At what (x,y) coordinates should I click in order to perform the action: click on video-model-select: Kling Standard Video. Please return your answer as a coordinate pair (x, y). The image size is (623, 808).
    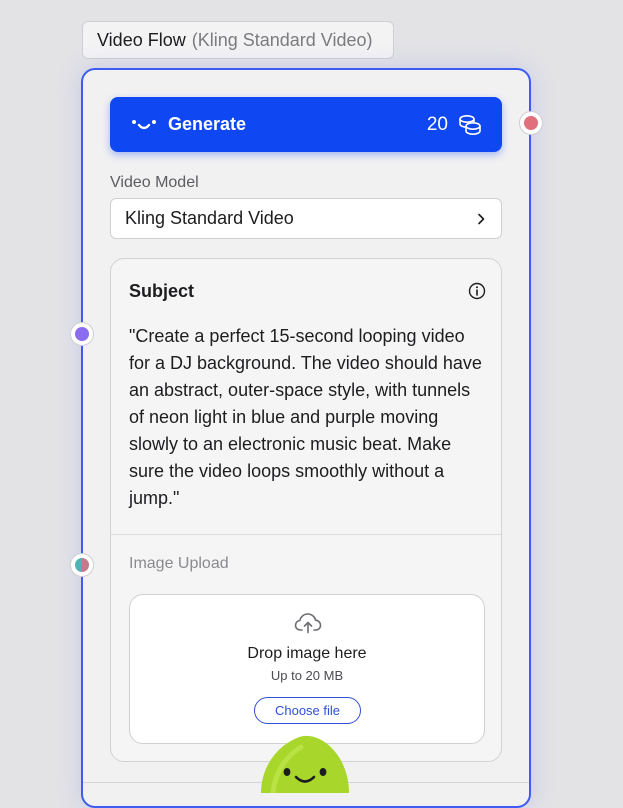
    Looking at the image, I should click on (306, 218).